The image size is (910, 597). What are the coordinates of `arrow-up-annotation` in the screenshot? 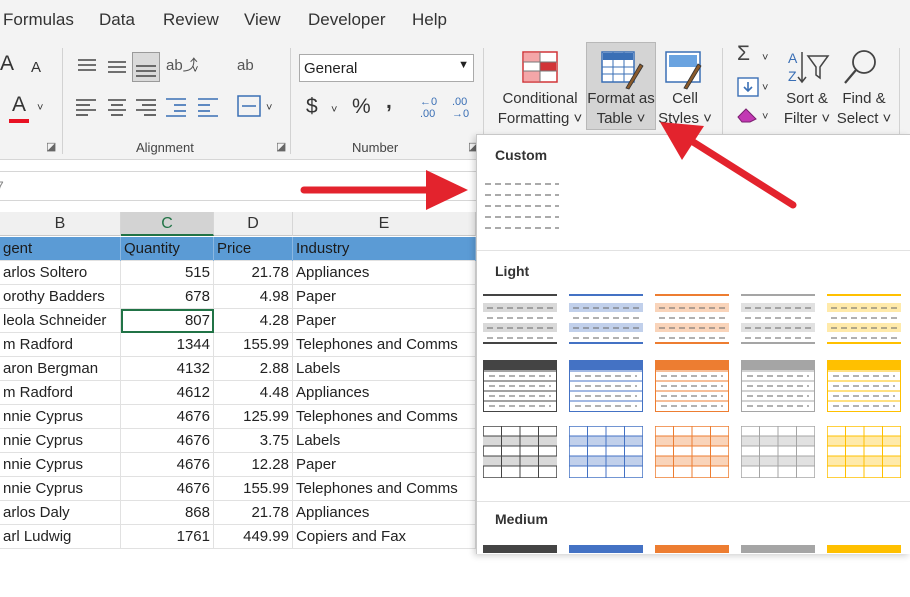 It's located at (728, 165).